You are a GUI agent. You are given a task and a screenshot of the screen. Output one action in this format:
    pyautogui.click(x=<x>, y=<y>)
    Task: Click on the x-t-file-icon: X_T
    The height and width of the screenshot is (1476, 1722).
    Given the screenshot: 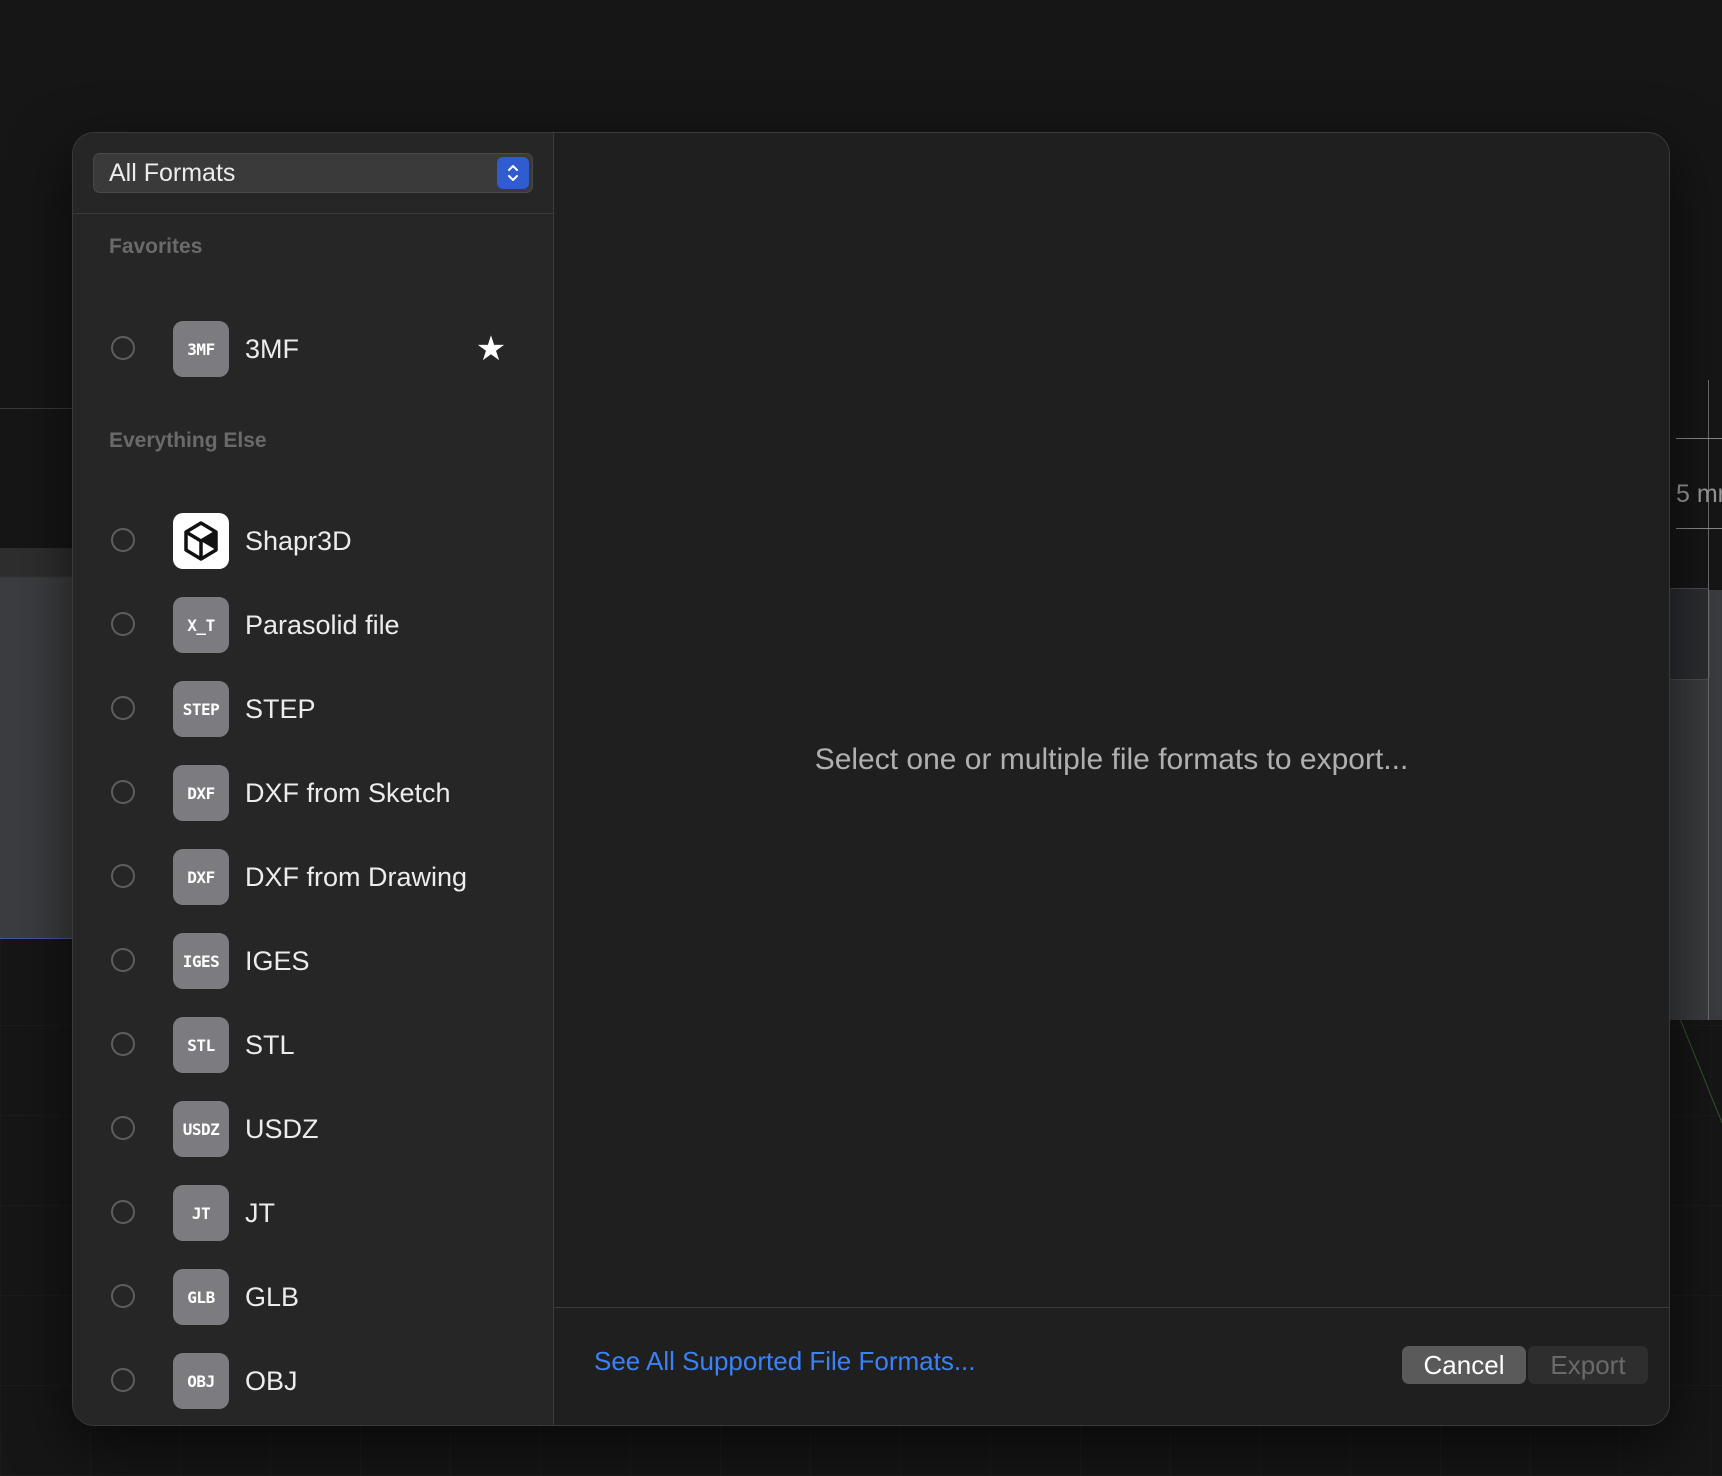 What is the action you would take?
    pyautogui.click(x=201, y=625)
    